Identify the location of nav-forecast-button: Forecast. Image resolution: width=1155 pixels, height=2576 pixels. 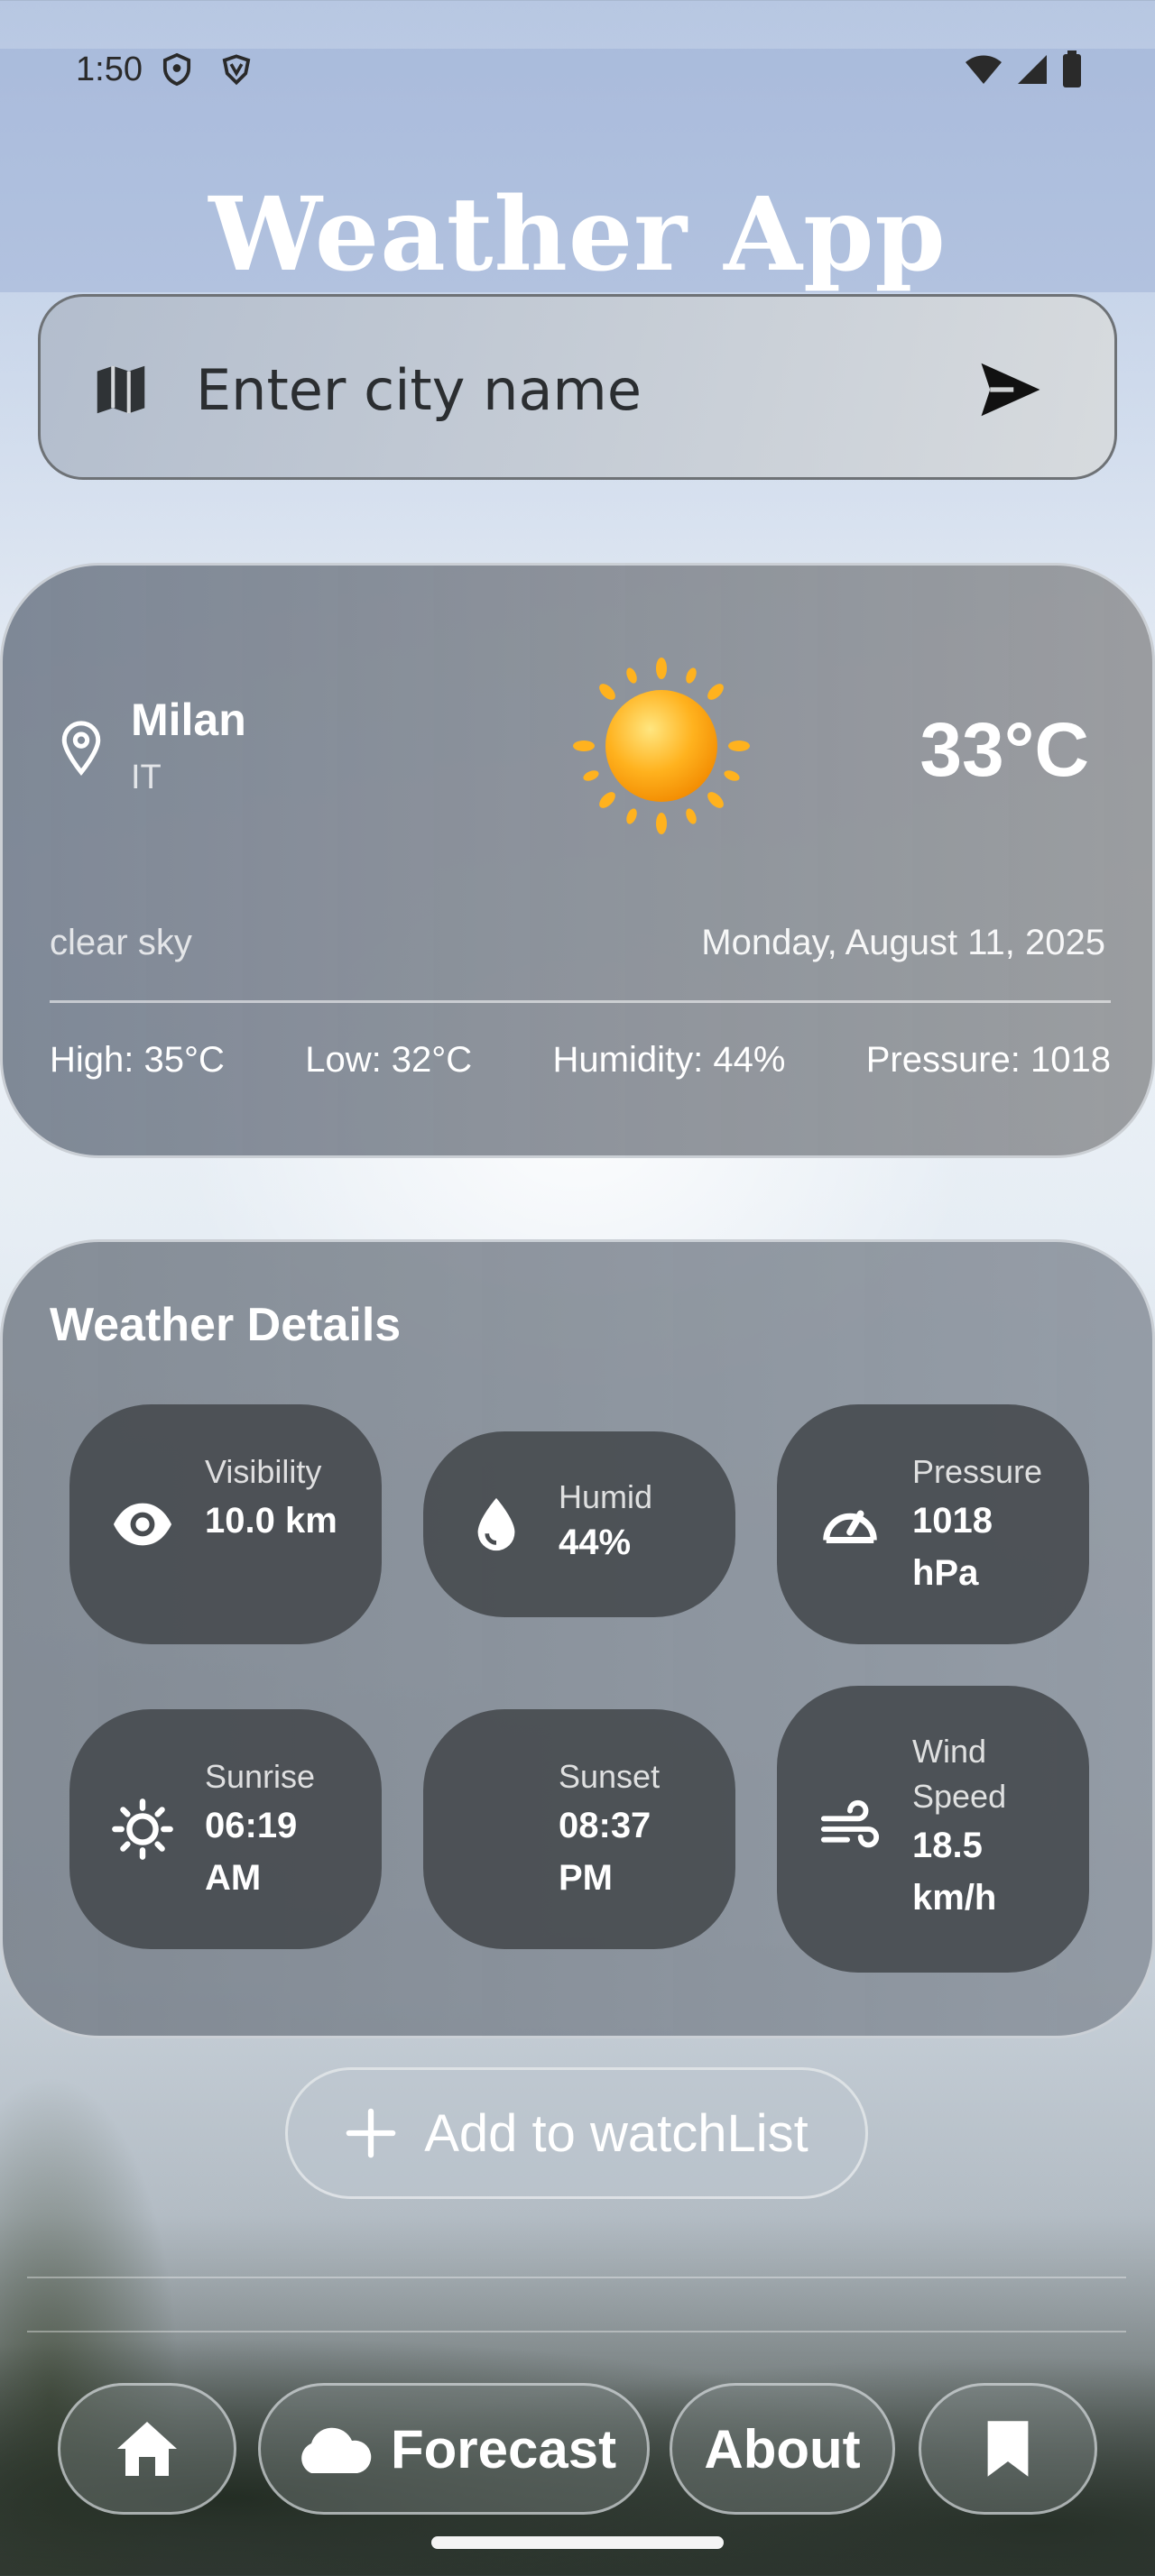
(454, 2449).